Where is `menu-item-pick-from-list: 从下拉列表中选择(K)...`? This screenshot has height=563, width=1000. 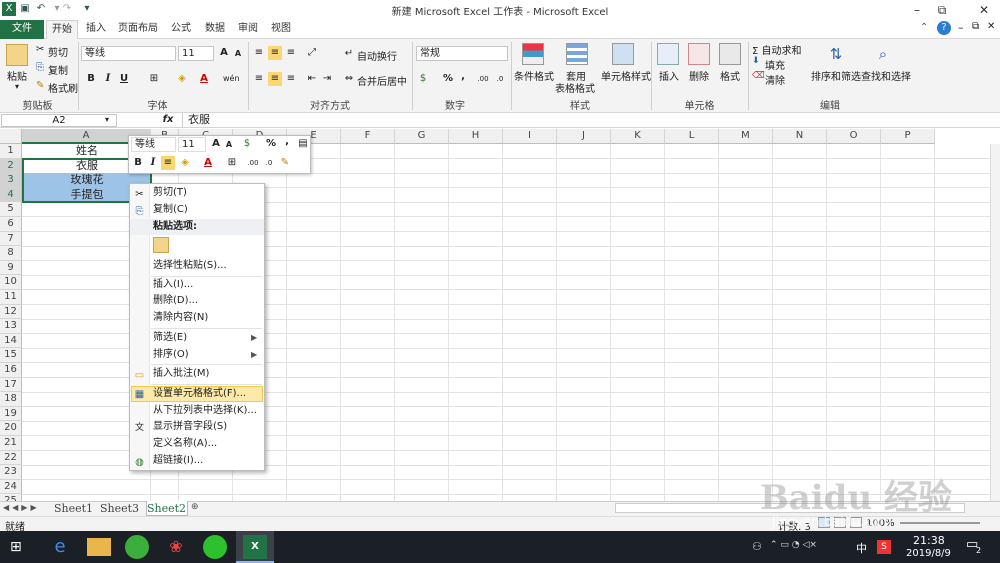 menu-item-pick-from-list: 从下拉列表中选择(K)... is located at coordinates (197, 411).